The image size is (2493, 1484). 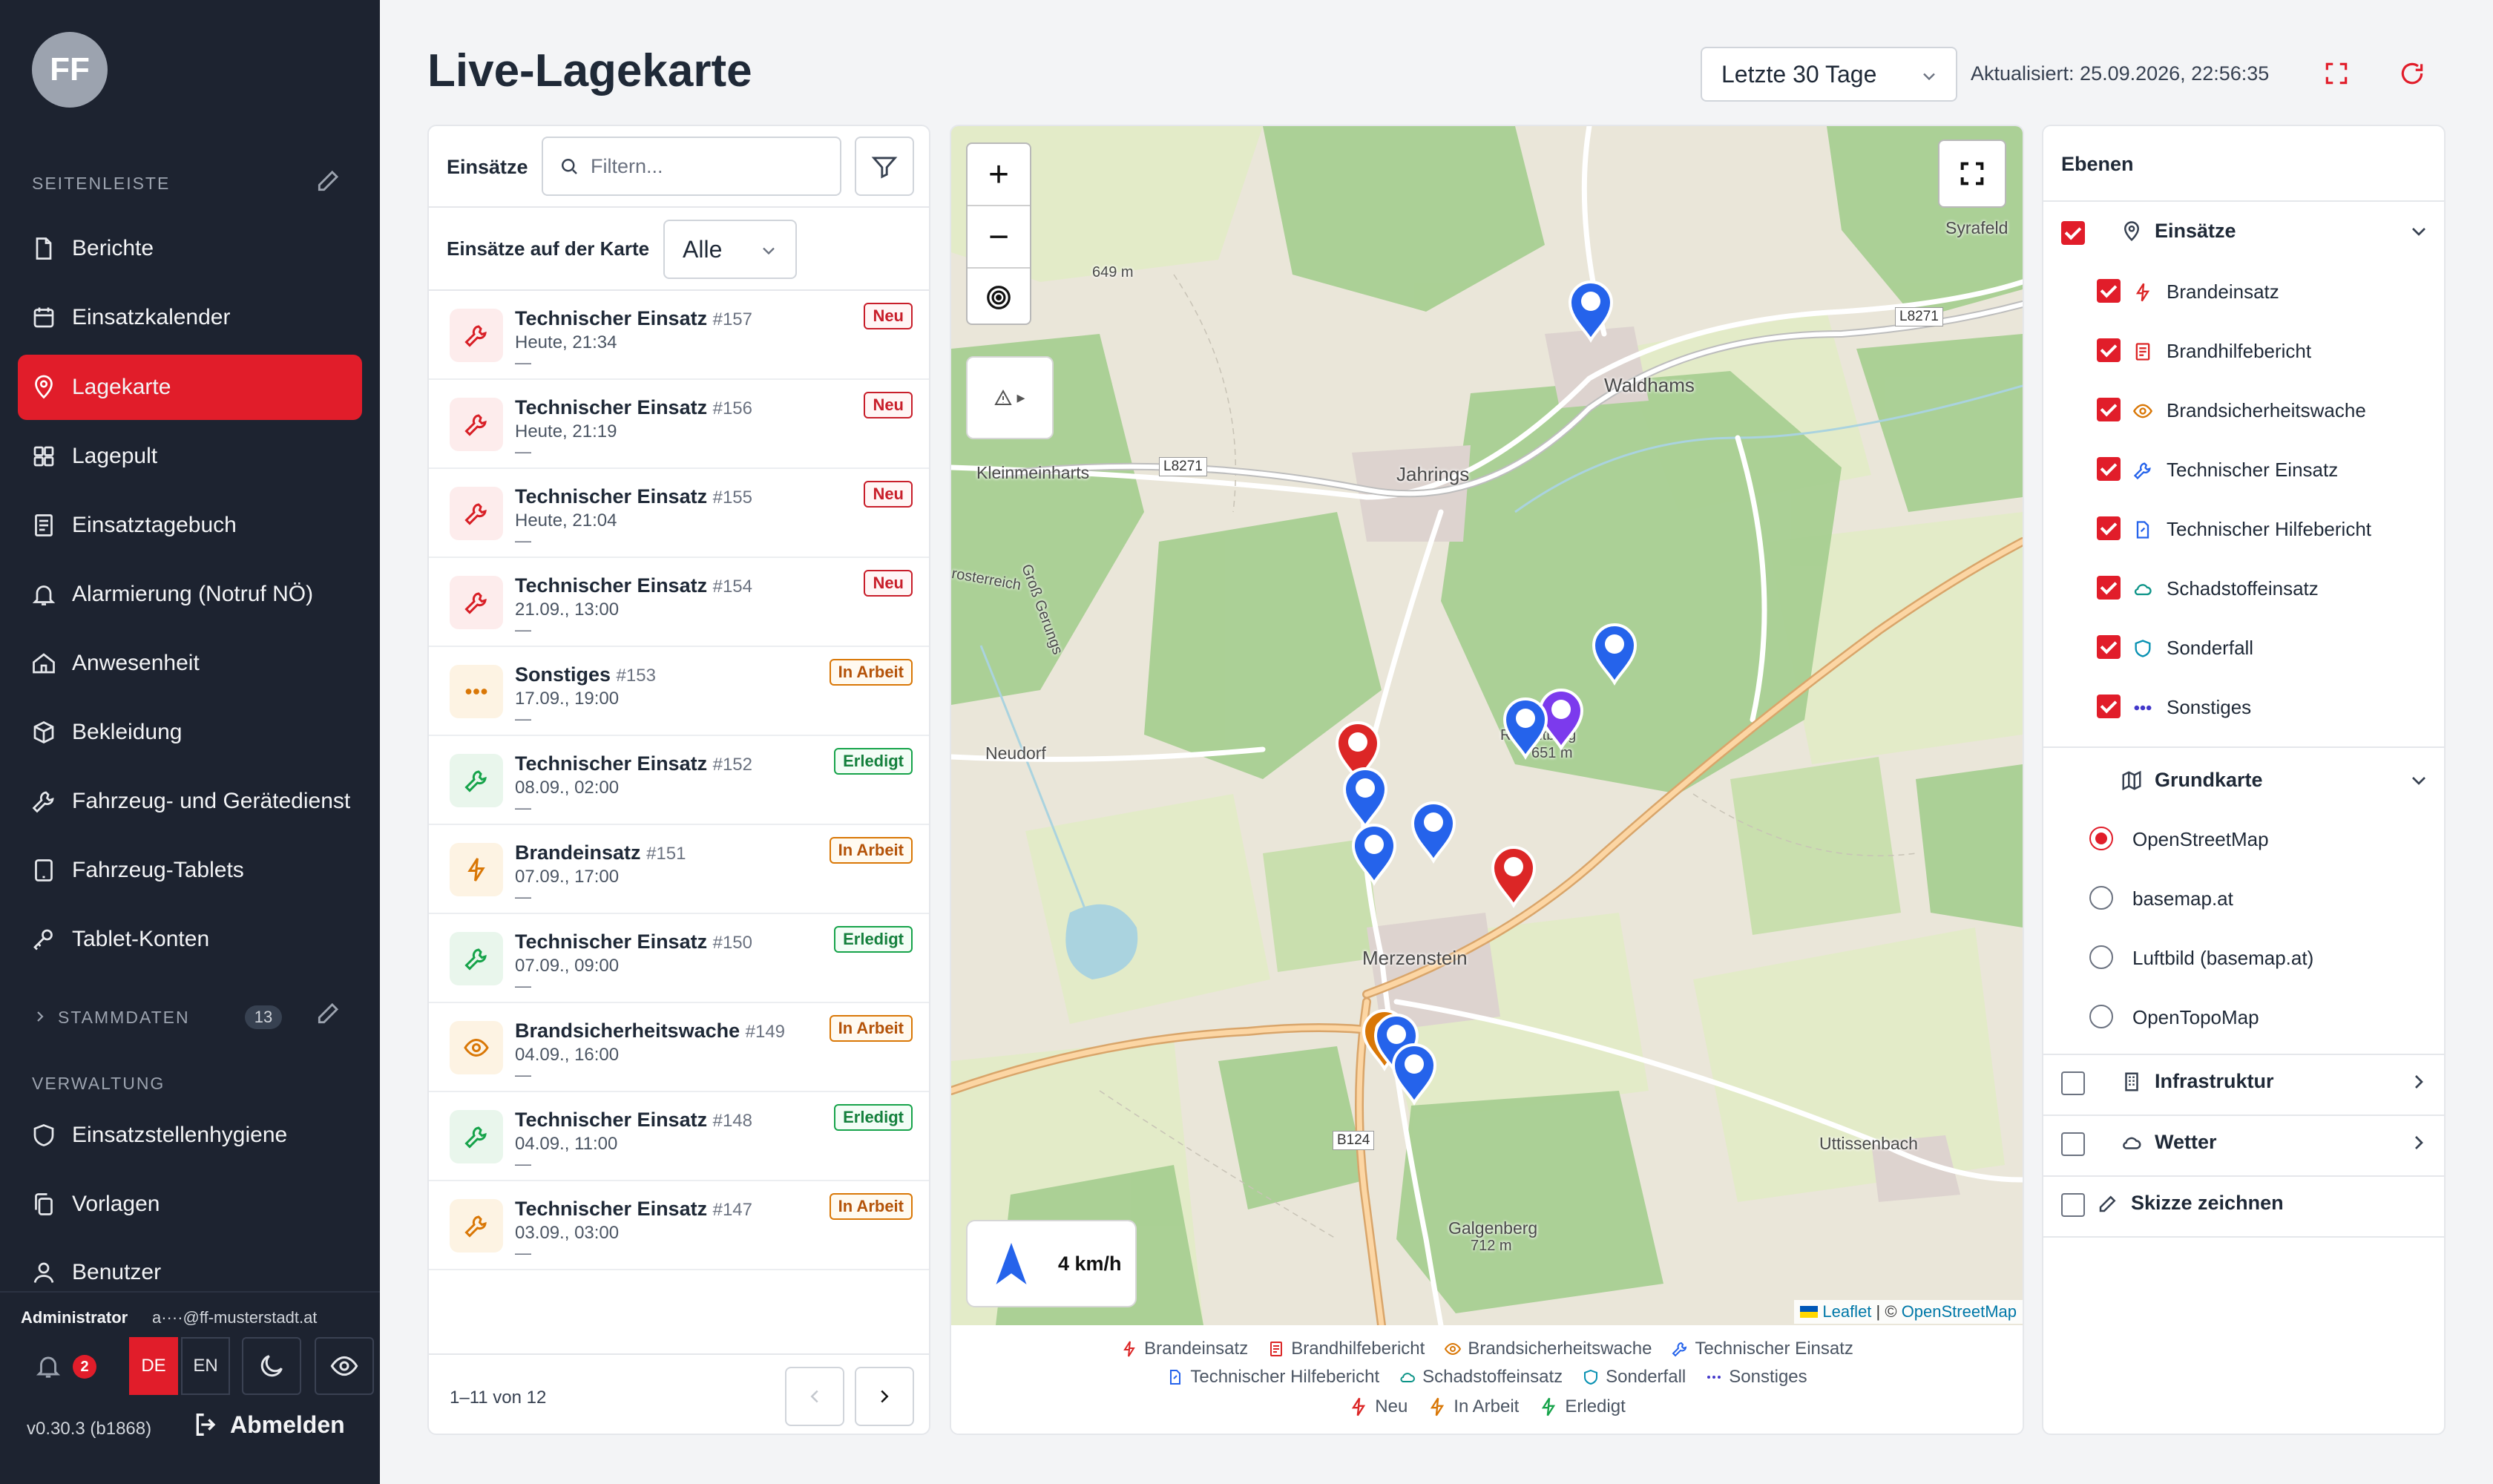 What do you see at coordinates (1959, 1312) in the screenshot?
I see `osm-link: OpenStreetMap` at bounding box center [1959, 1312].